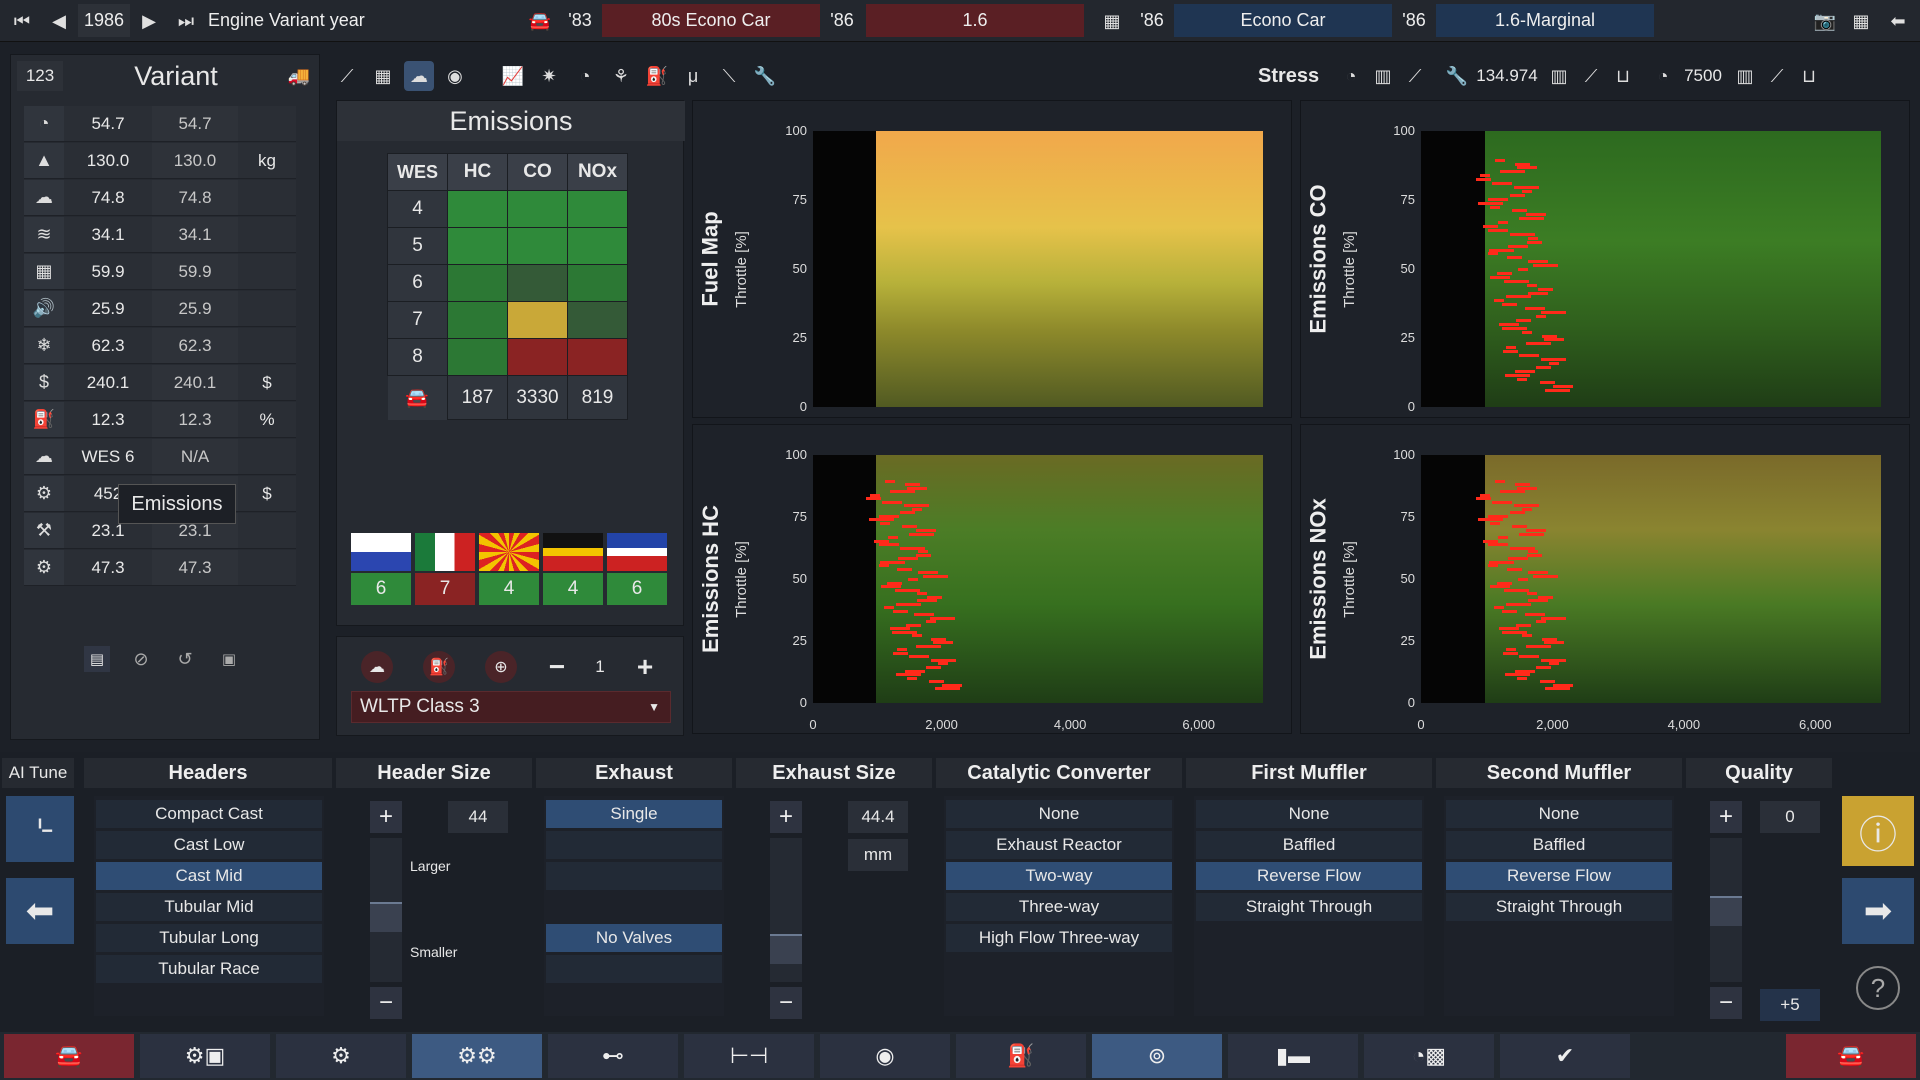  Describe the element at coordinates (383, 76) in the screenshot. I see `grid-icon: ▦` at that location.